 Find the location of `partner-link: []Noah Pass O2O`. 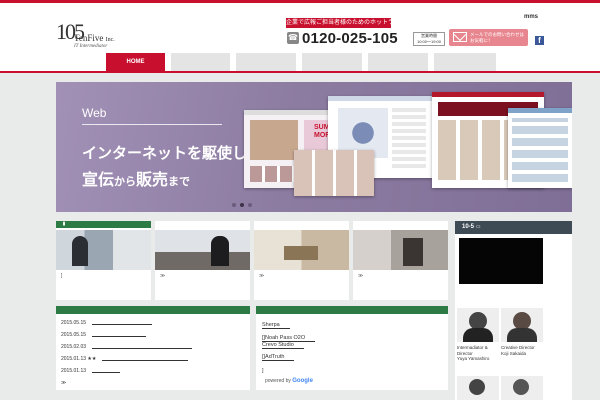

partner-link: []Noah Pass O2O is located at coordinates (289, 338).